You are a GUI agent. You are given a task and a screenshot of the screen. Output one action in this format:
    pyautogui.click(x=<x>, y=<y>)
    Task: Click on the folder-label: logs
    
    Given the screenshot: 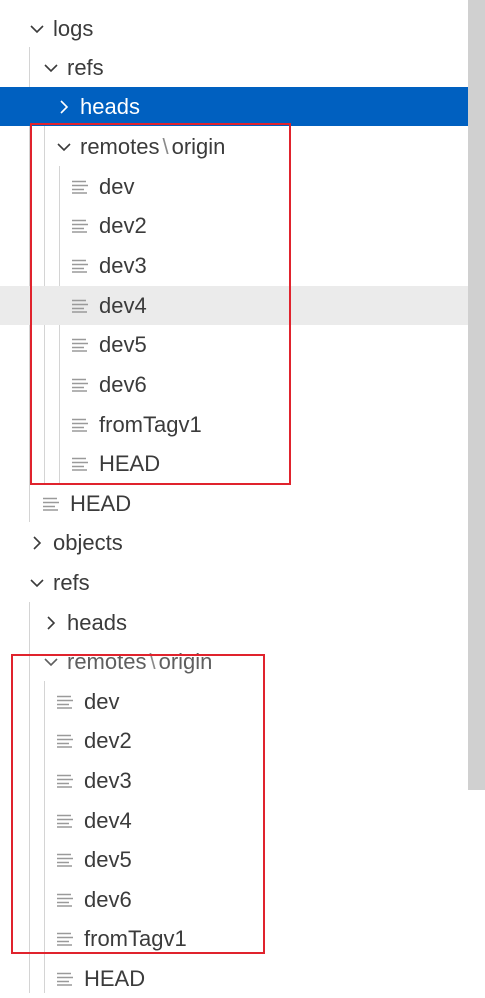 What is the action you would take?
    pyautogui.click(x=73, y=28)
    